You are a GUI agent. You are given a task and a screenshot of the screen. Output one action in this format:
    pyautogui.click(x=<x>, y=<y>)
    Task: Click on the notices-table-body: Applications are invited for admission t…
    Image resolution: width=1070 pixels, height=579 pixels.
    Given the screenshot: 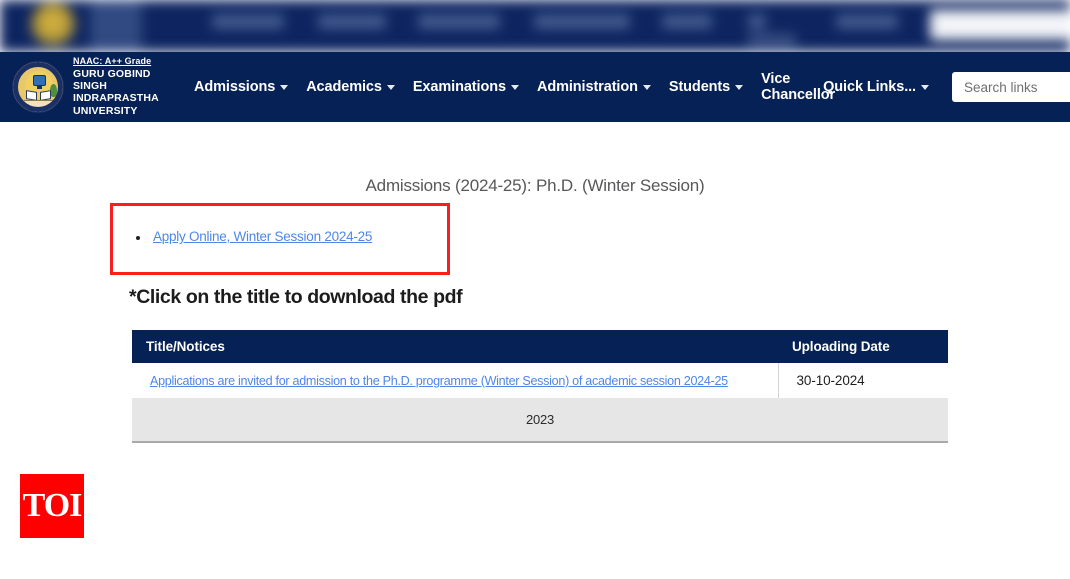 What is the action you would take?
    pyautogui.click(x=540, y=403)
    